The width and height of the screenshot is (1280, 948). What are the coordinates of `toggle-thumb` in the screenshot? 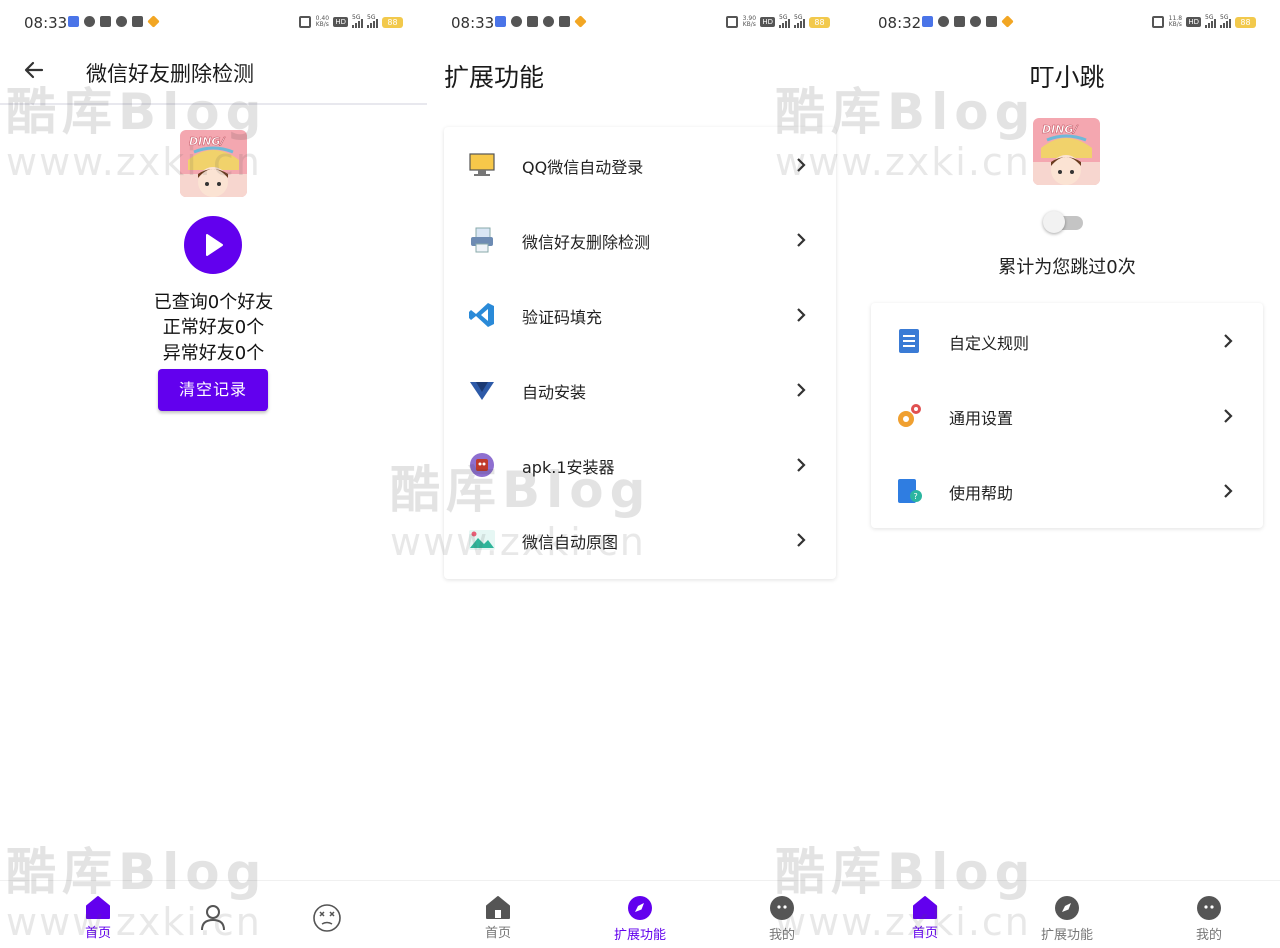 It's located at (1054, 222).